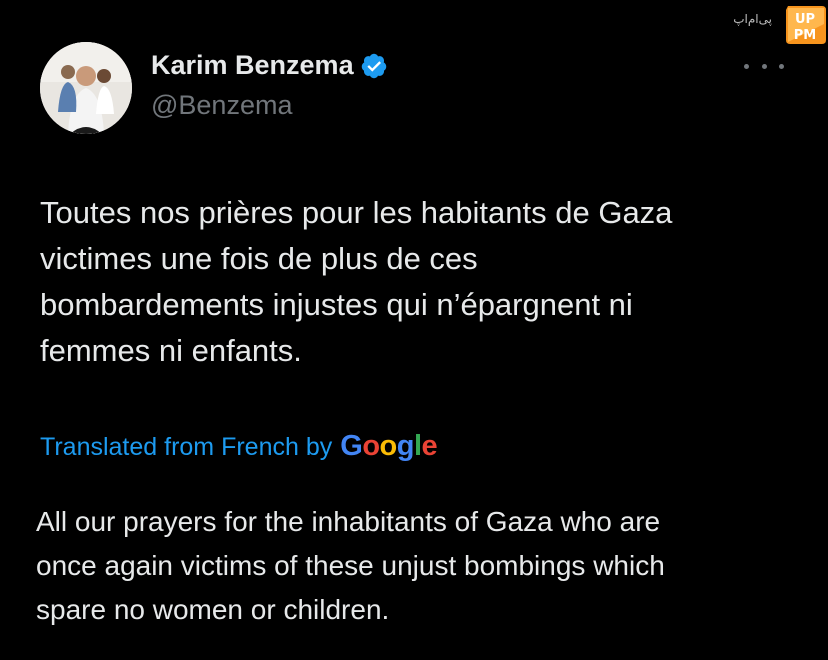  I want to click on google-logo: Google, so click(389, 446).